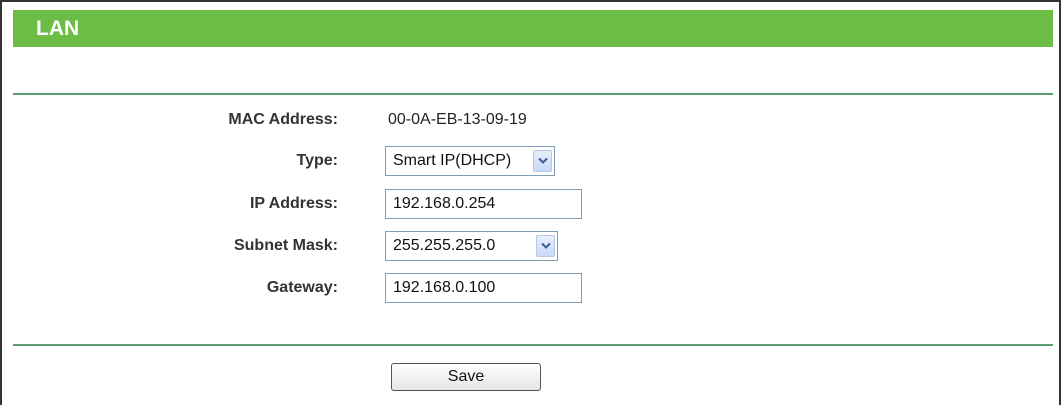 This screenshot has width=1061, height=405. I want to click on subnet-mask-select-value: 255.255.255.0, so click(444, 245).